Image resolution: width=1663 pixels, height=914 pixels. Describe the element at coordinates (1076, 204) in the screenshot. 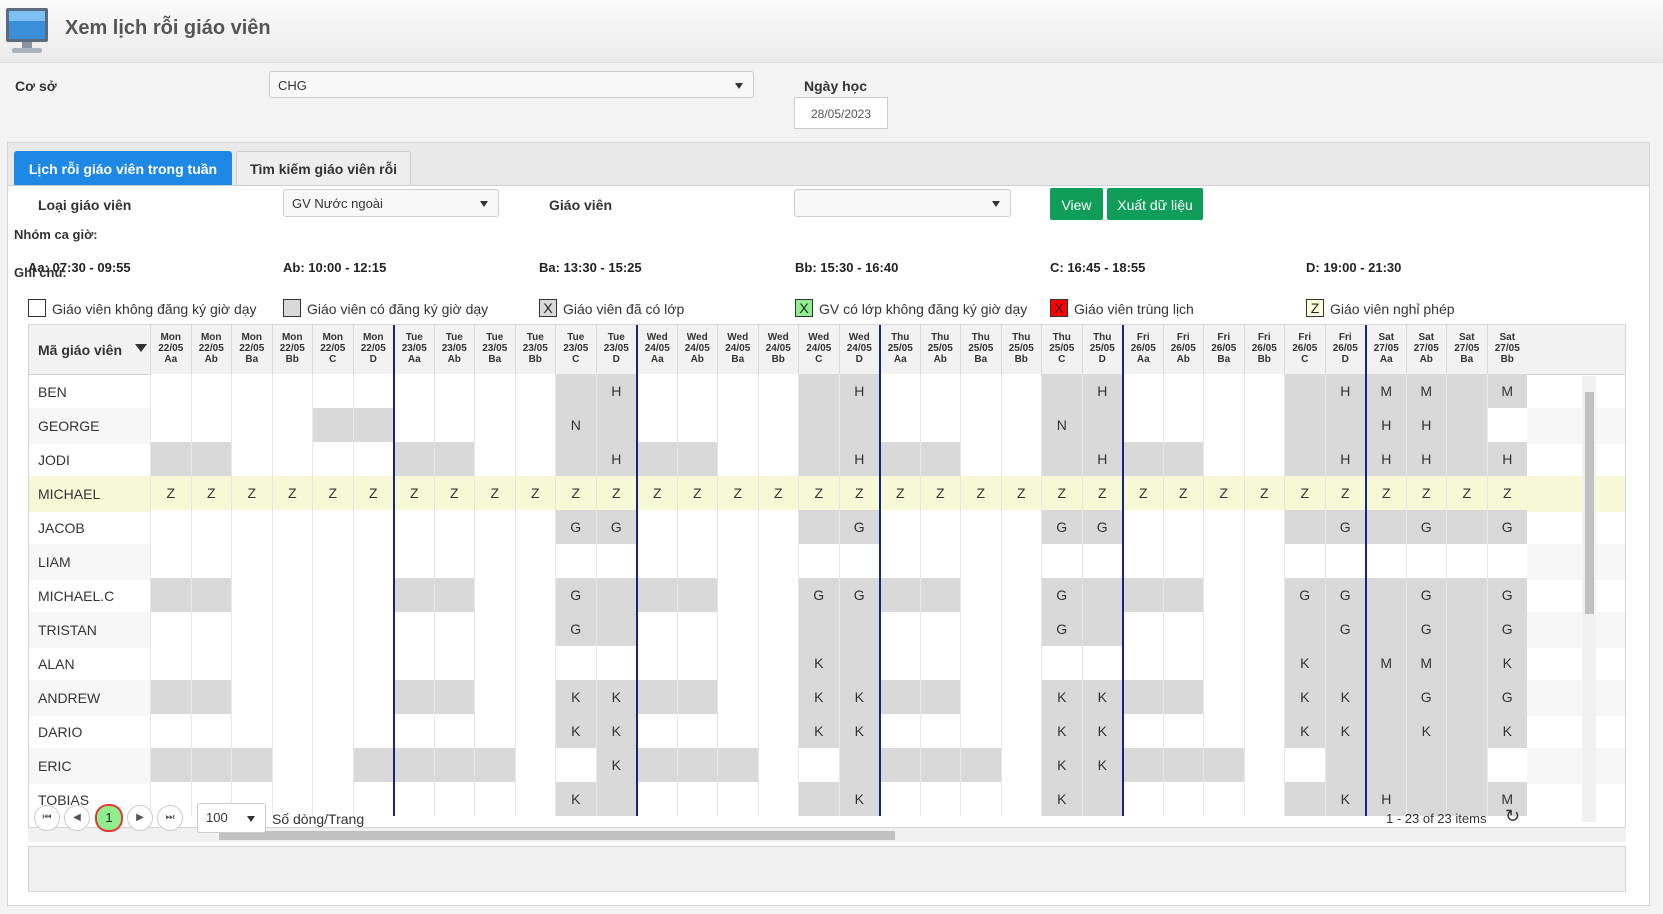

I see `view-button: View` at that location.